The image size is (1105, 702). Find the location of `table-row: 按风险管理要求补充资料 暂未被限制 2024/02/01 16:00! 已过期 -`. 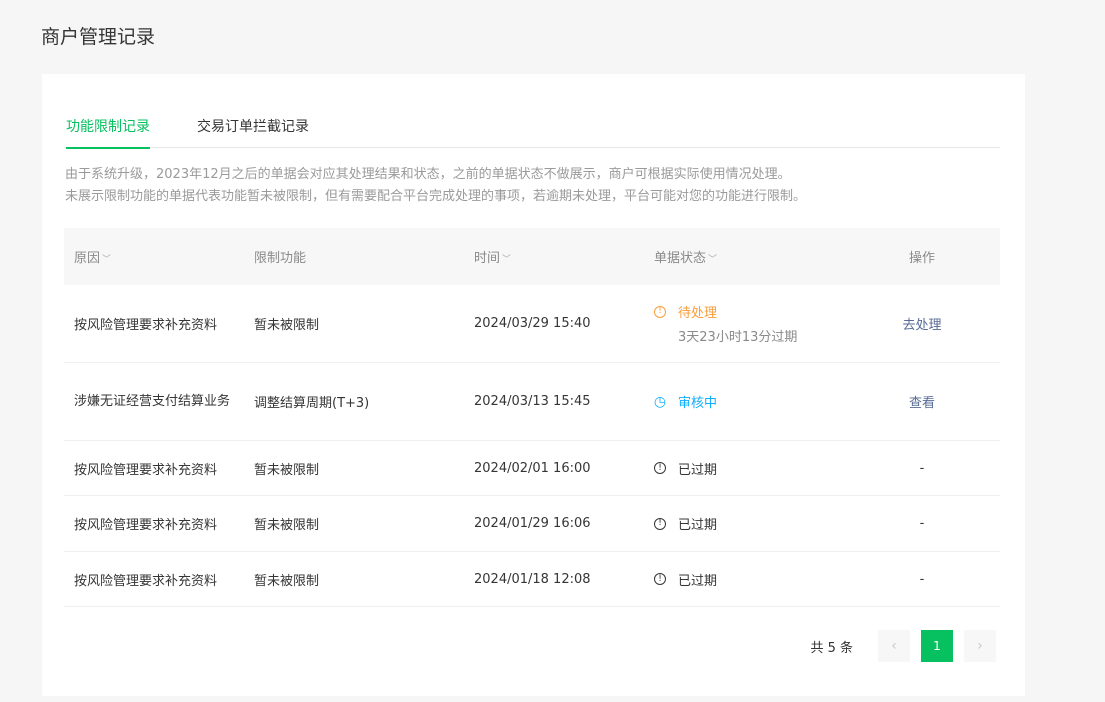

table-row: 按风险管理要求补充资料 暂未被限制 2024/02/01 16:00! 已过期 - is located at coordinates (532, 468).